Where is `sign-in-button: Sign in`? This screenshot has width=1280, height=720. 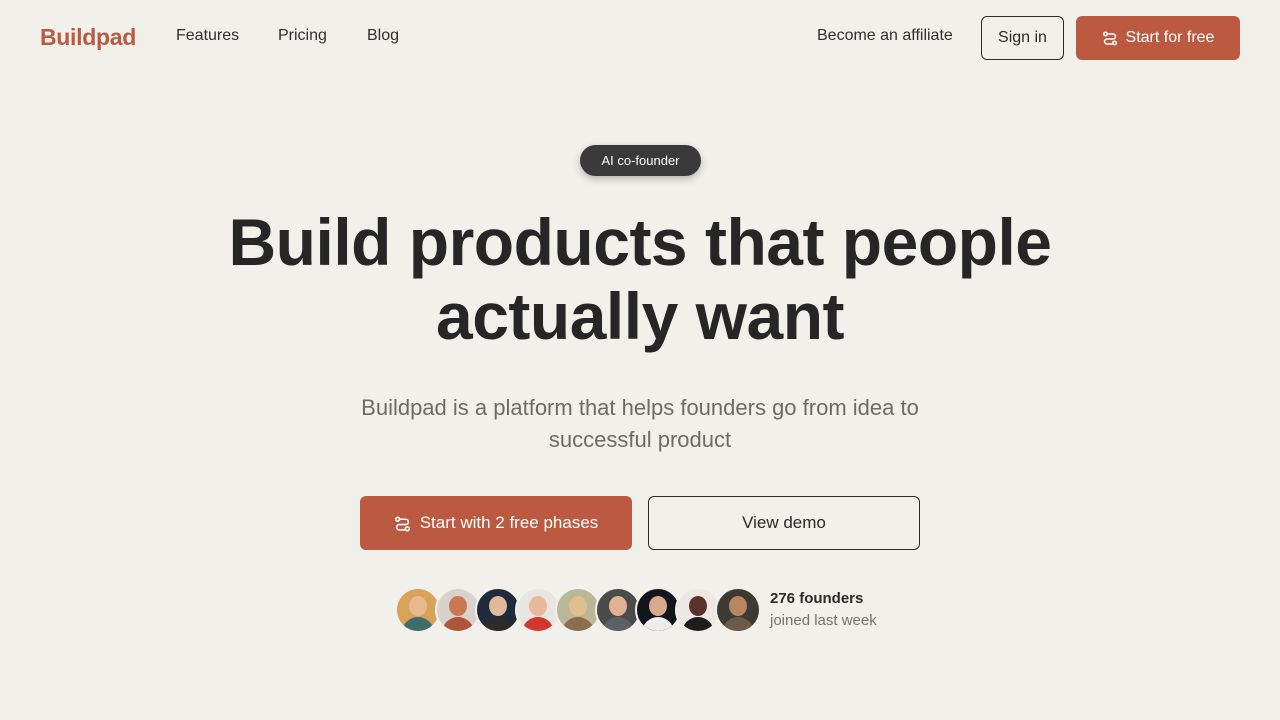 sign-in-button: Sign in is located at coordinates (1022, 38).